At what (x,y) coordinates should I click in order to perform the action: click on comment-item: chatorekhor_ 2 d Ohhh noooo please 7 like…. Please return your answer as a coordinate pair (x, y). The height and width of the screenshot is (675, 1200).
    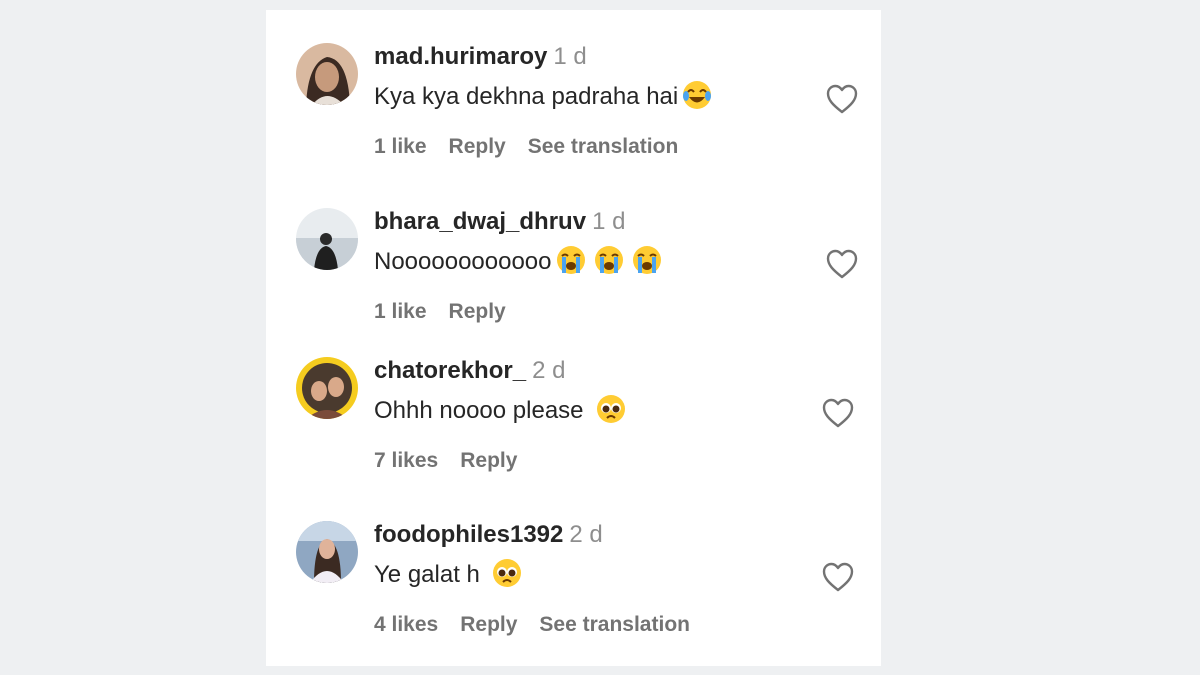
    Looking at the image, I should click on (573, 422).